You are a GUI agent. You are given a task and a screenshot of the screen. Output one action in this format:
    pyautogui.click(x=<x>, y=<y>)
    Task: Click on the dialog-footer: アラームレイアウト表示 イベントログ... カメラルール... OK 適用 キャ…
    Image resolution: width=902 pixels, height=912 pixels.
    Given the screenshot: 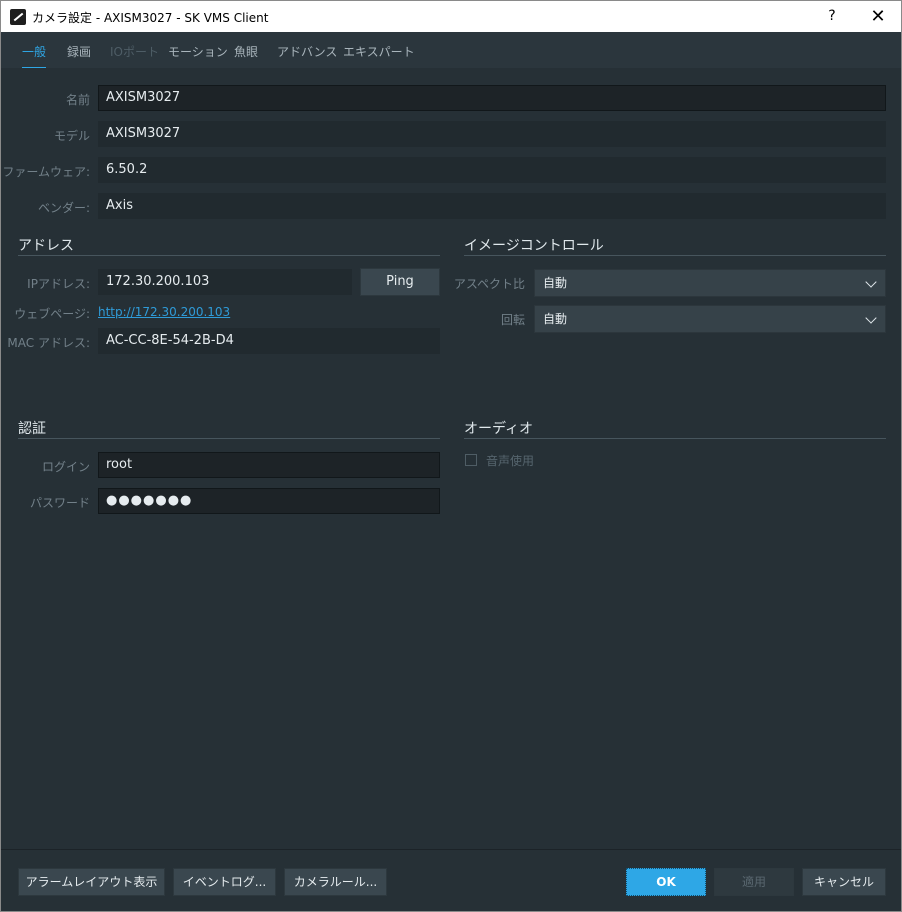 What is the action you would take?
    pyautogui.click(x=451, y=880)
    